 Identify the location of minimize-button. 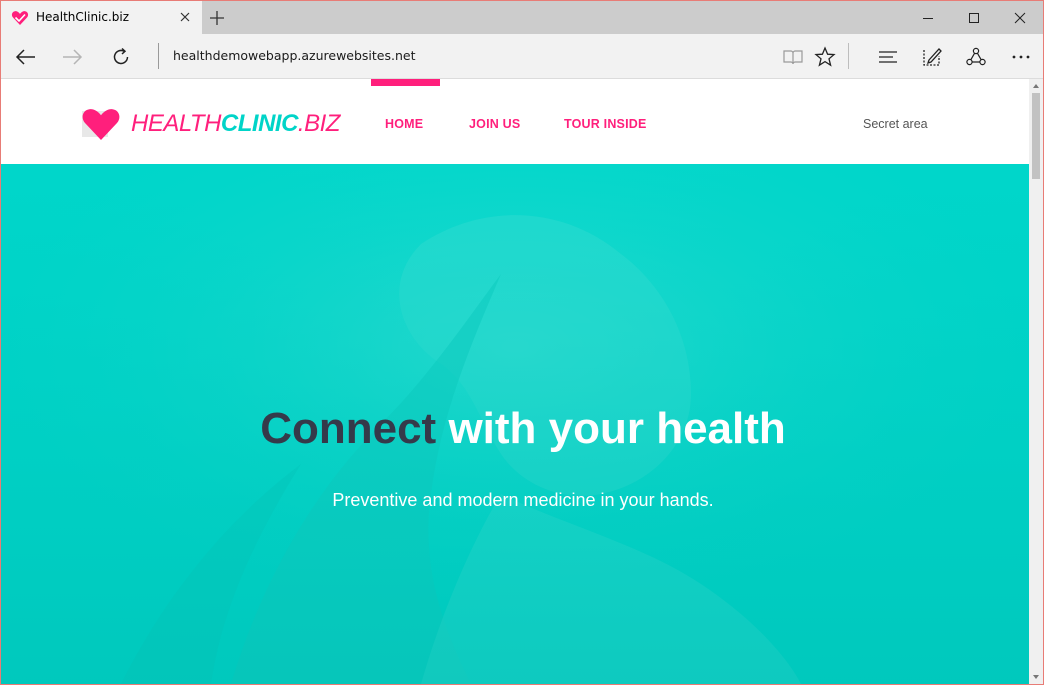
(928, 17).